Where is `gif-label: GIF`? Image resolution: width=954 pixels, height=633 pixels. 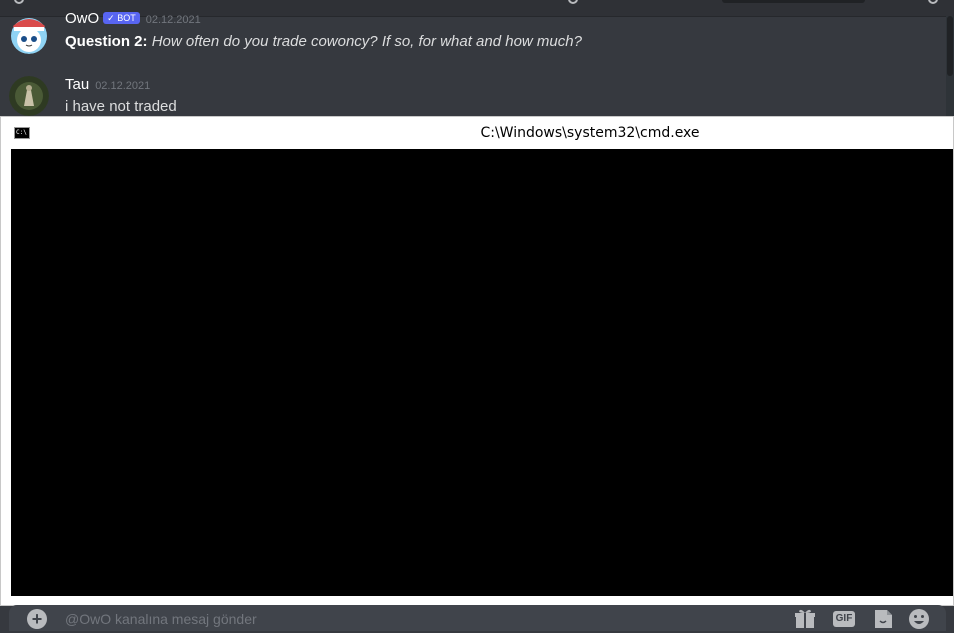
gif-label: GIF is located at coordinates (844, 619).